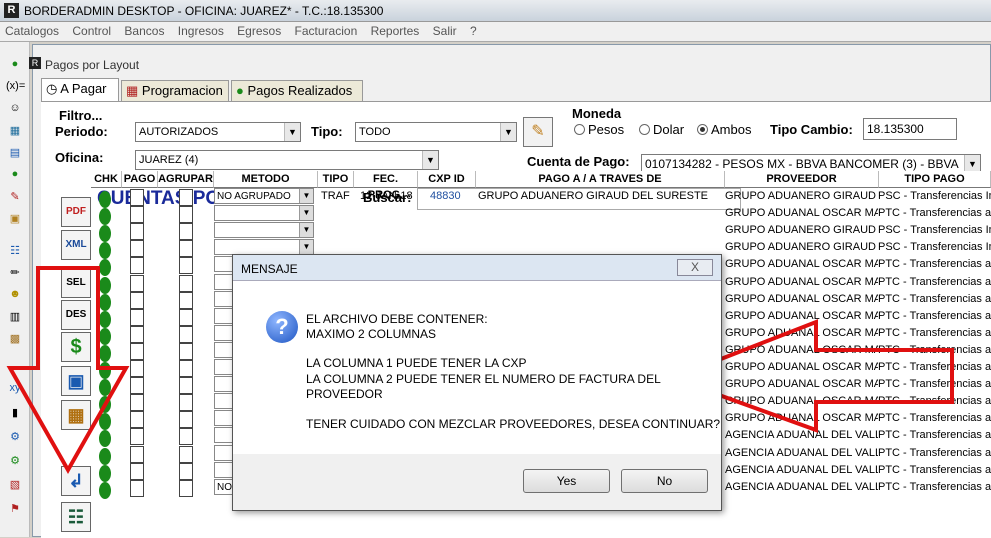 The image size is (991, 538). Describe the element at coordinates (566, 481) in the screenshot. I see `yes-button: Yes` at that location.